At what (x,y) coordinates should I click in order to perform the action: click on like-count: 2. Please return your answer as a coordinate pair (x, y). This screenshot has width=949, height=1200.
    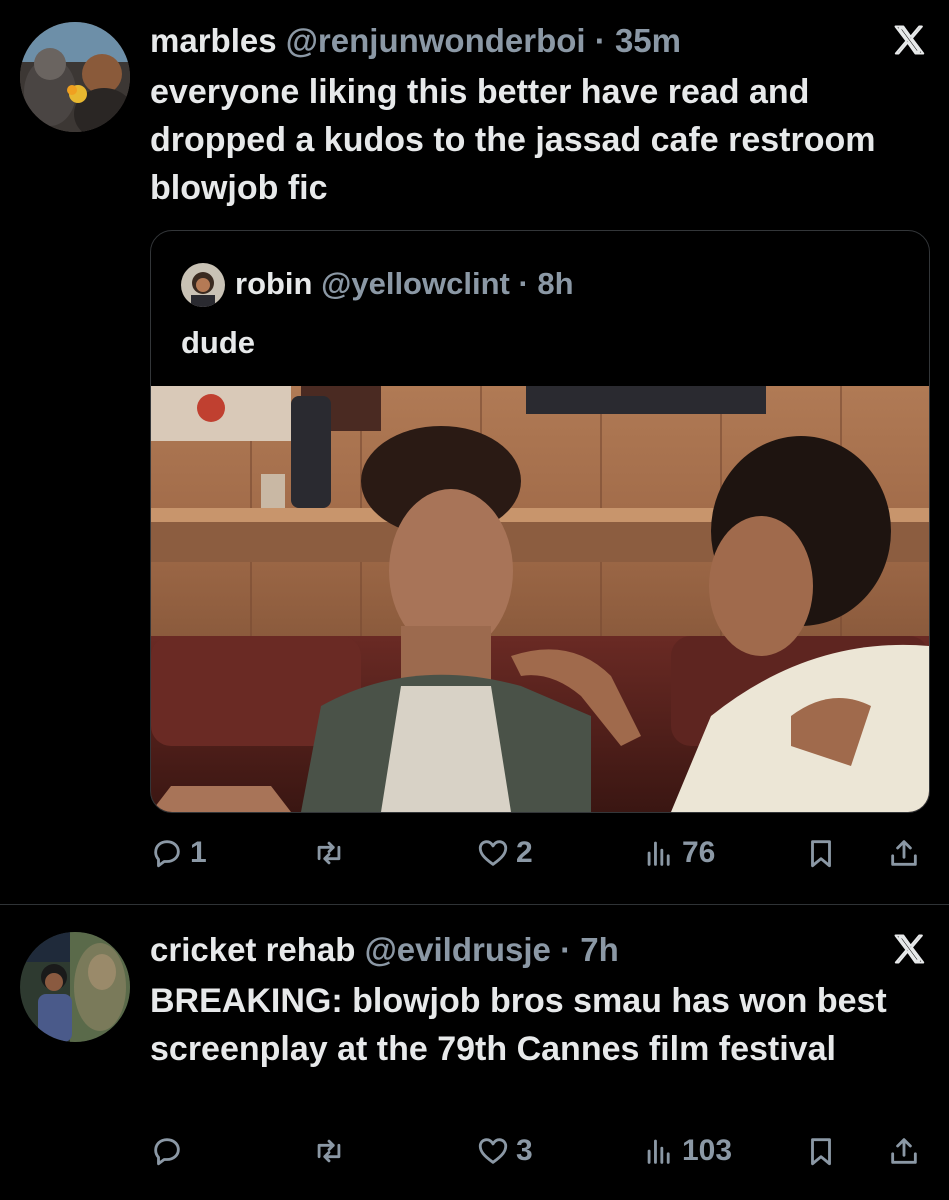
    Looking at the image, I should click on (524, 852).